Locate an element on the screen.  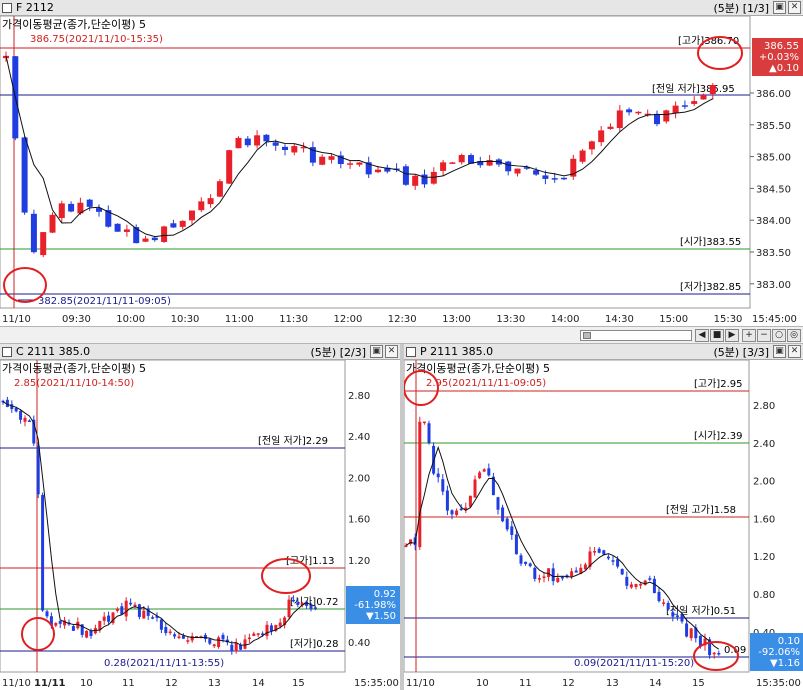
open-ref-label: [시가]2.39 is located at coordinates (718, 436).